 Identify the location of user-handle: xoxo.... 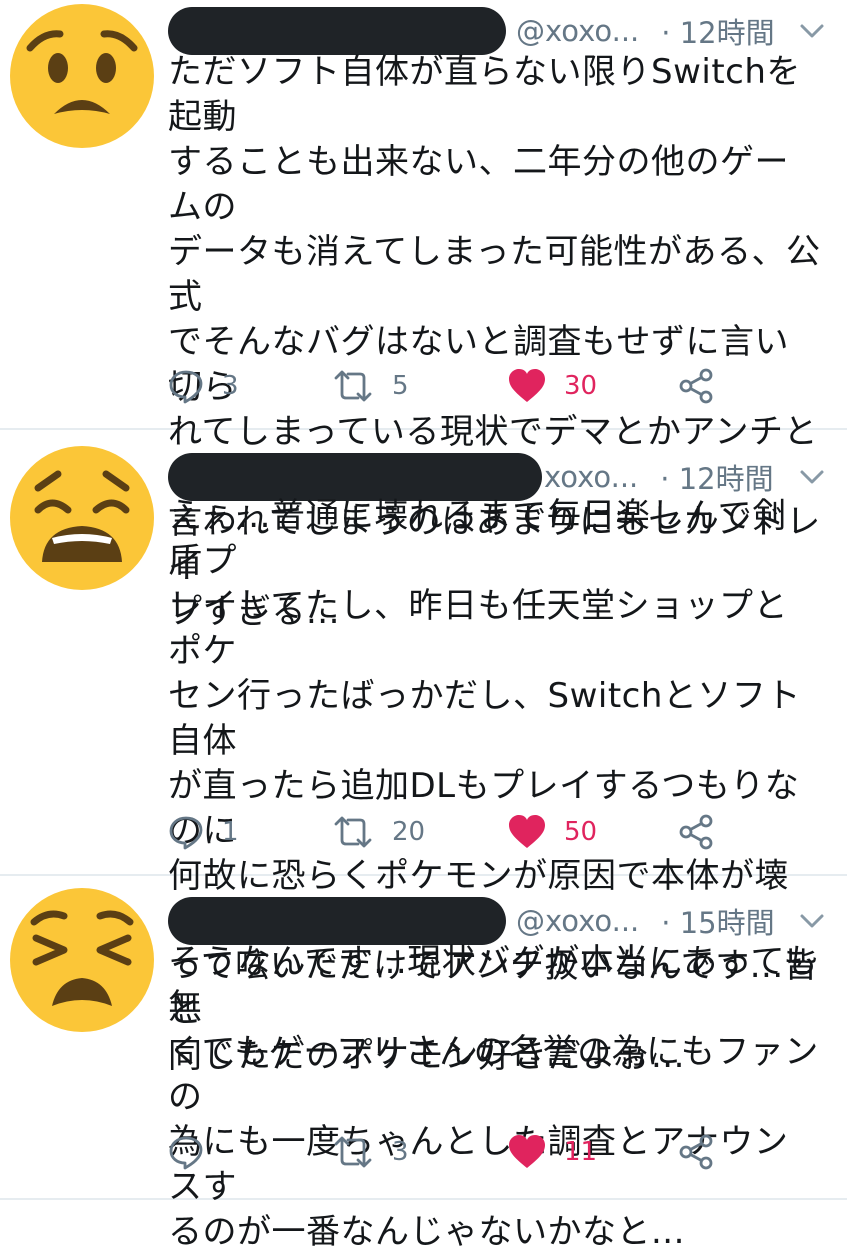
(591, 477).